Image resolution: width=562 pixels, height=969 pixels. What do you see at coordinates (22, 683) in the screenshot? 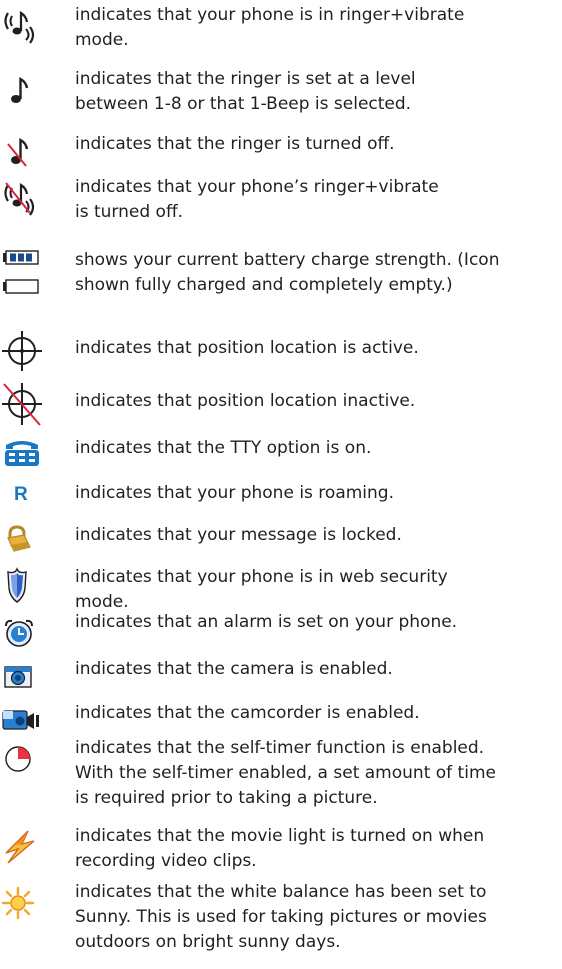
I see `camera-icon` at bounding box center [22, 683].